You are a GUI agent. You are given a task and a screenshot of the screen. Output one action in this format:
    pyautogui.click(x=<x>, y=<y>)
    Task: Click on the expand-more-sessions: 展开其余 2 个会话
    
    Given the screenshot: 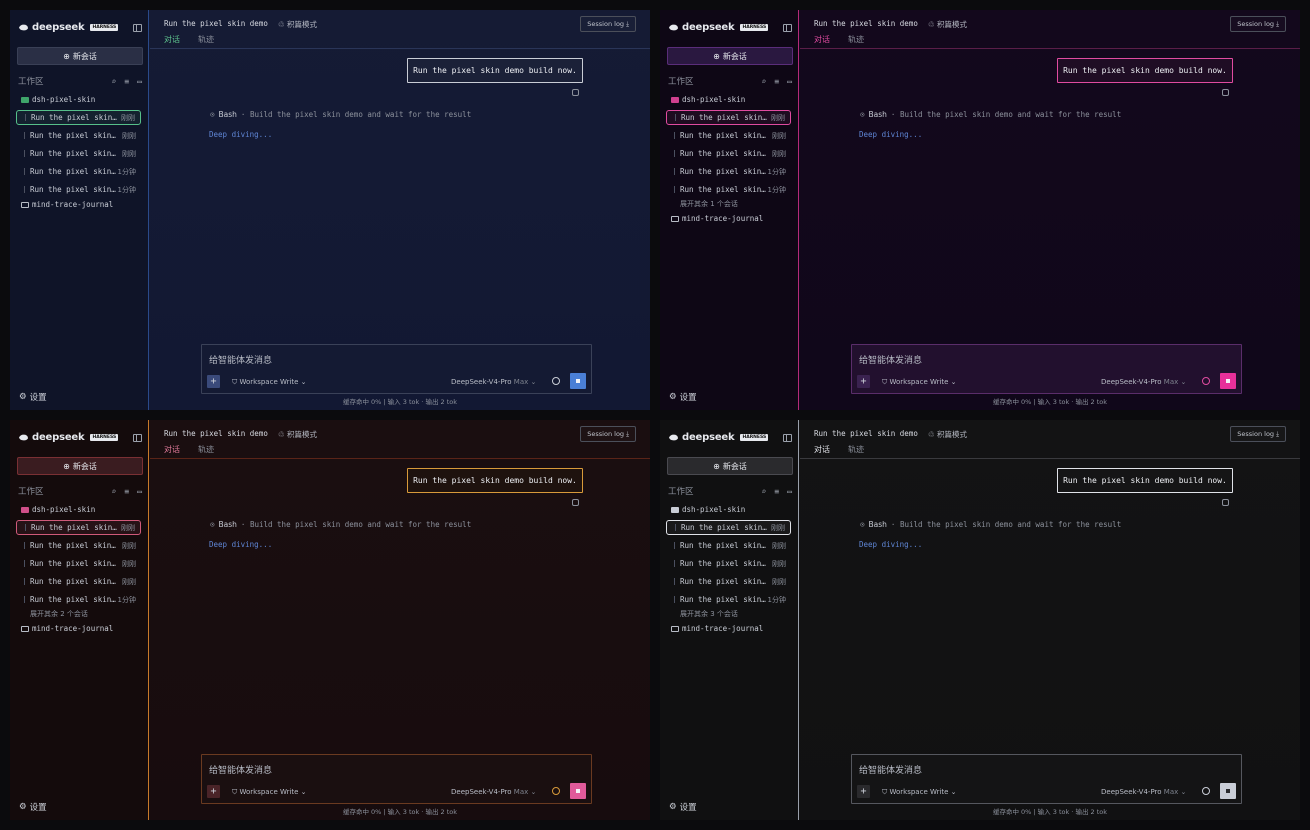 What is the action you would take?
    pyautogui.click(x=59, y=614)
    